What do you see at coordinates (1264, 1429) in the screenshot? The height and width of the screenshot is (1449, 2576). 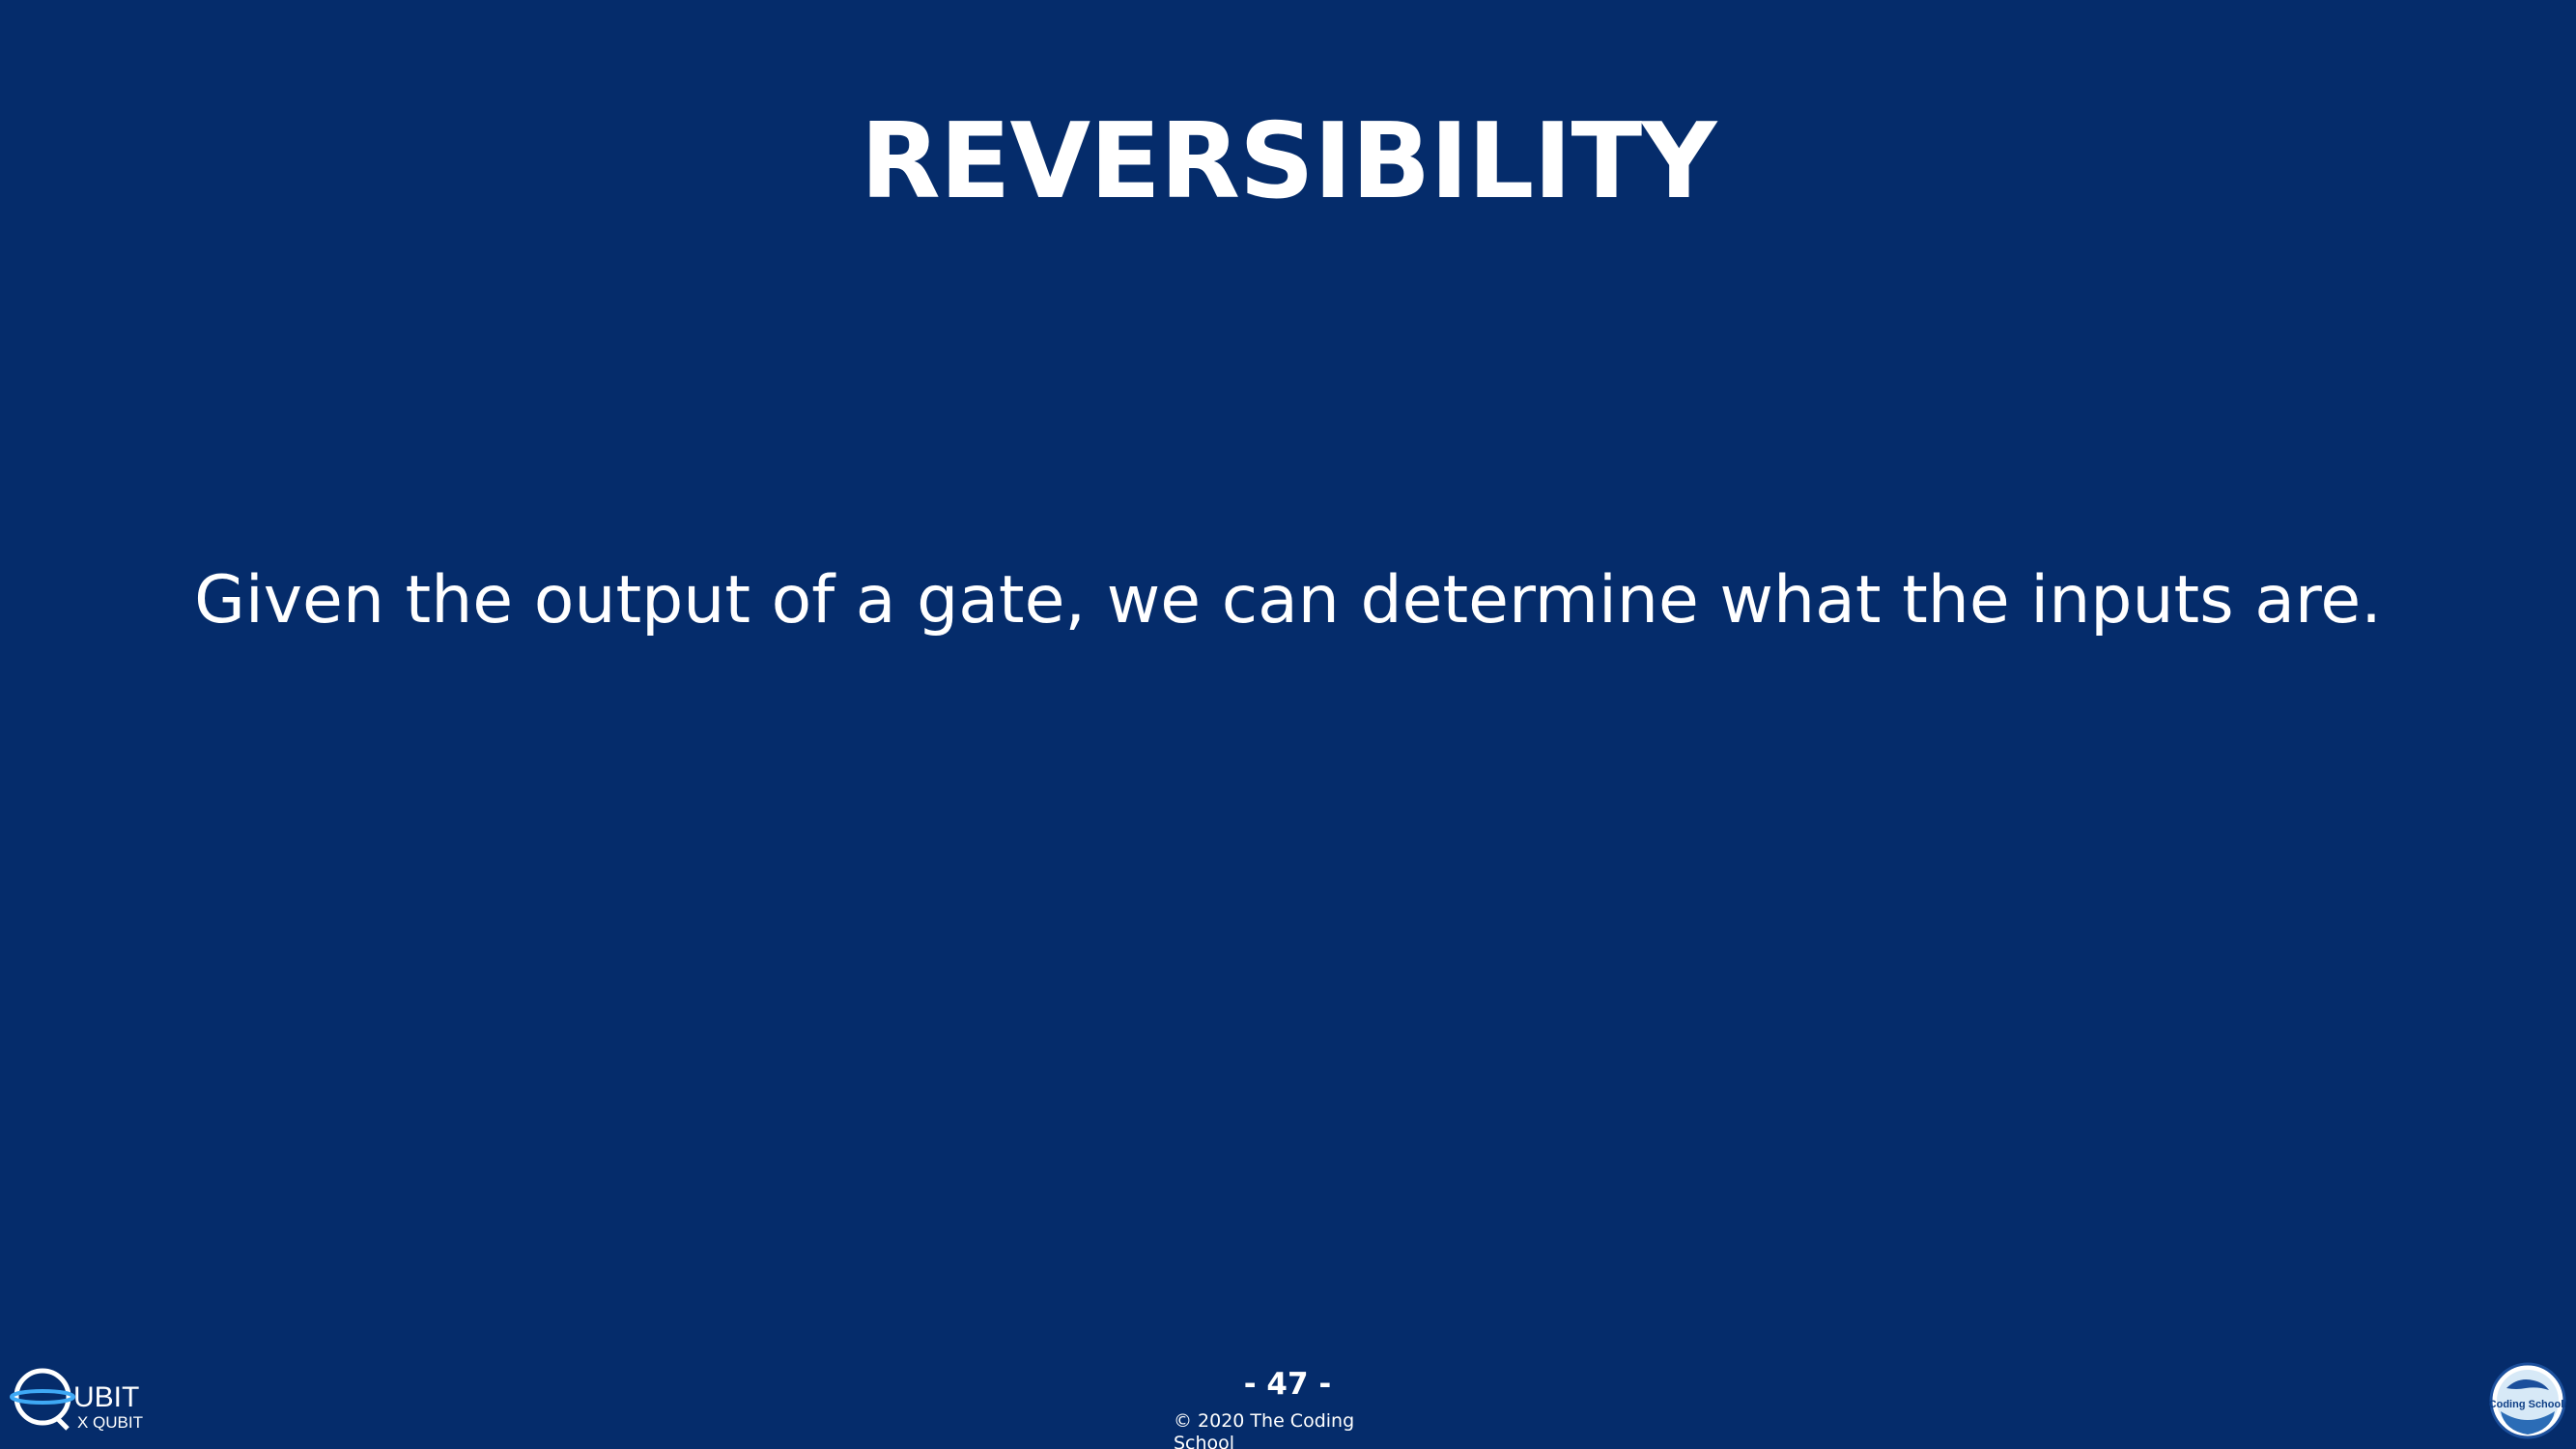 I see `copyright-text: © 2020 The Coding School` at bounding box center [1264, 1429].